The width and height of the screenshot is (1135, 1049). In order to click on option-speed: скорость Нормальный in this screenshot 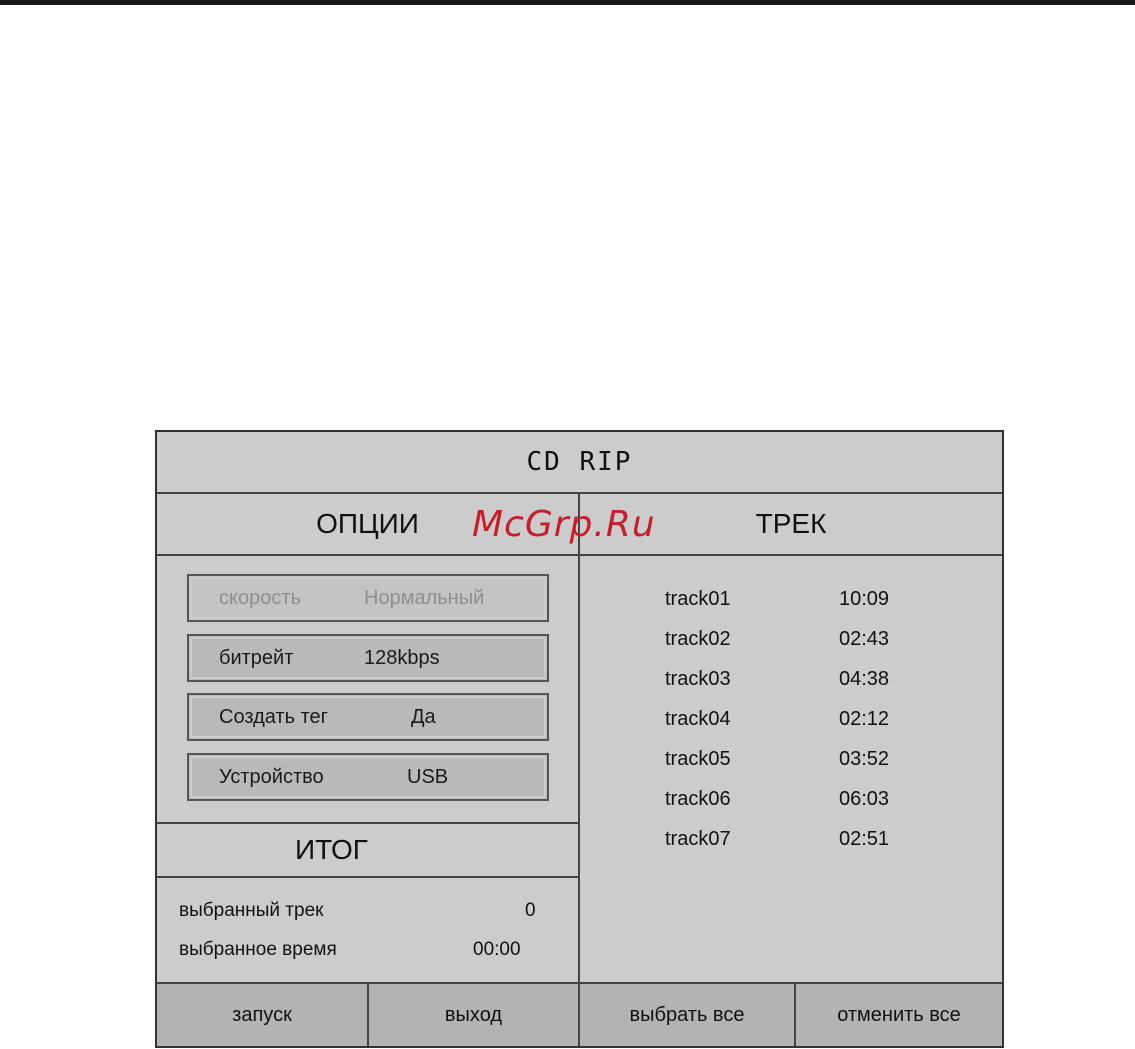, I will do `click(368, 598)`.